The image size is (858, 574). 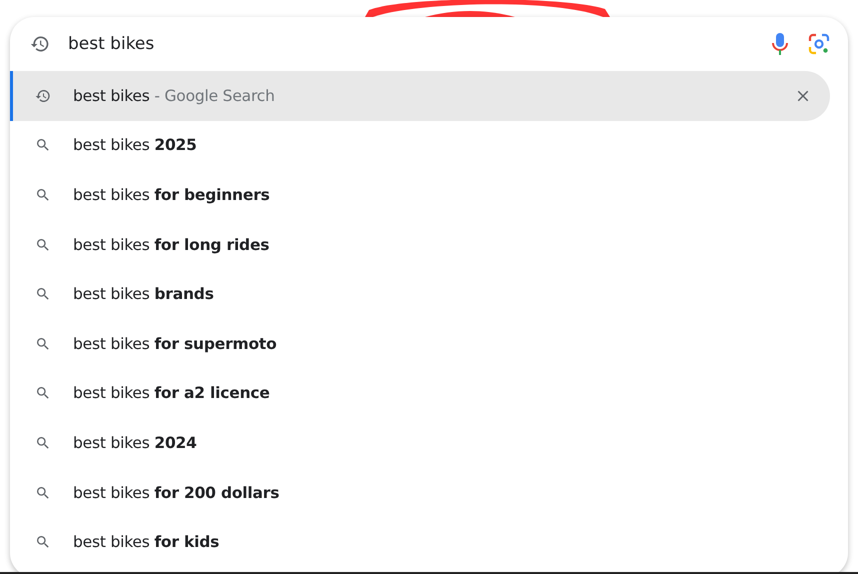 I want to click on camera-icon, so click(x=819, y=44).